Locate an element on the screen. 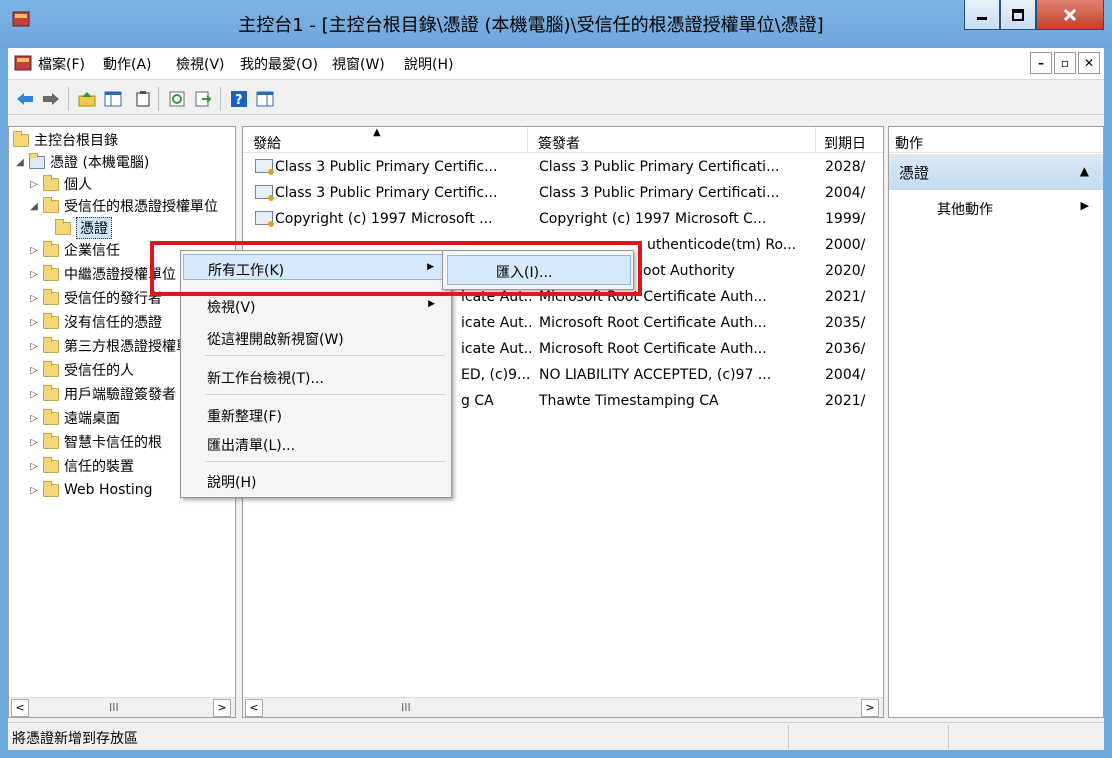  menu-help: 說明(H) is located at coordinates (428, 64).